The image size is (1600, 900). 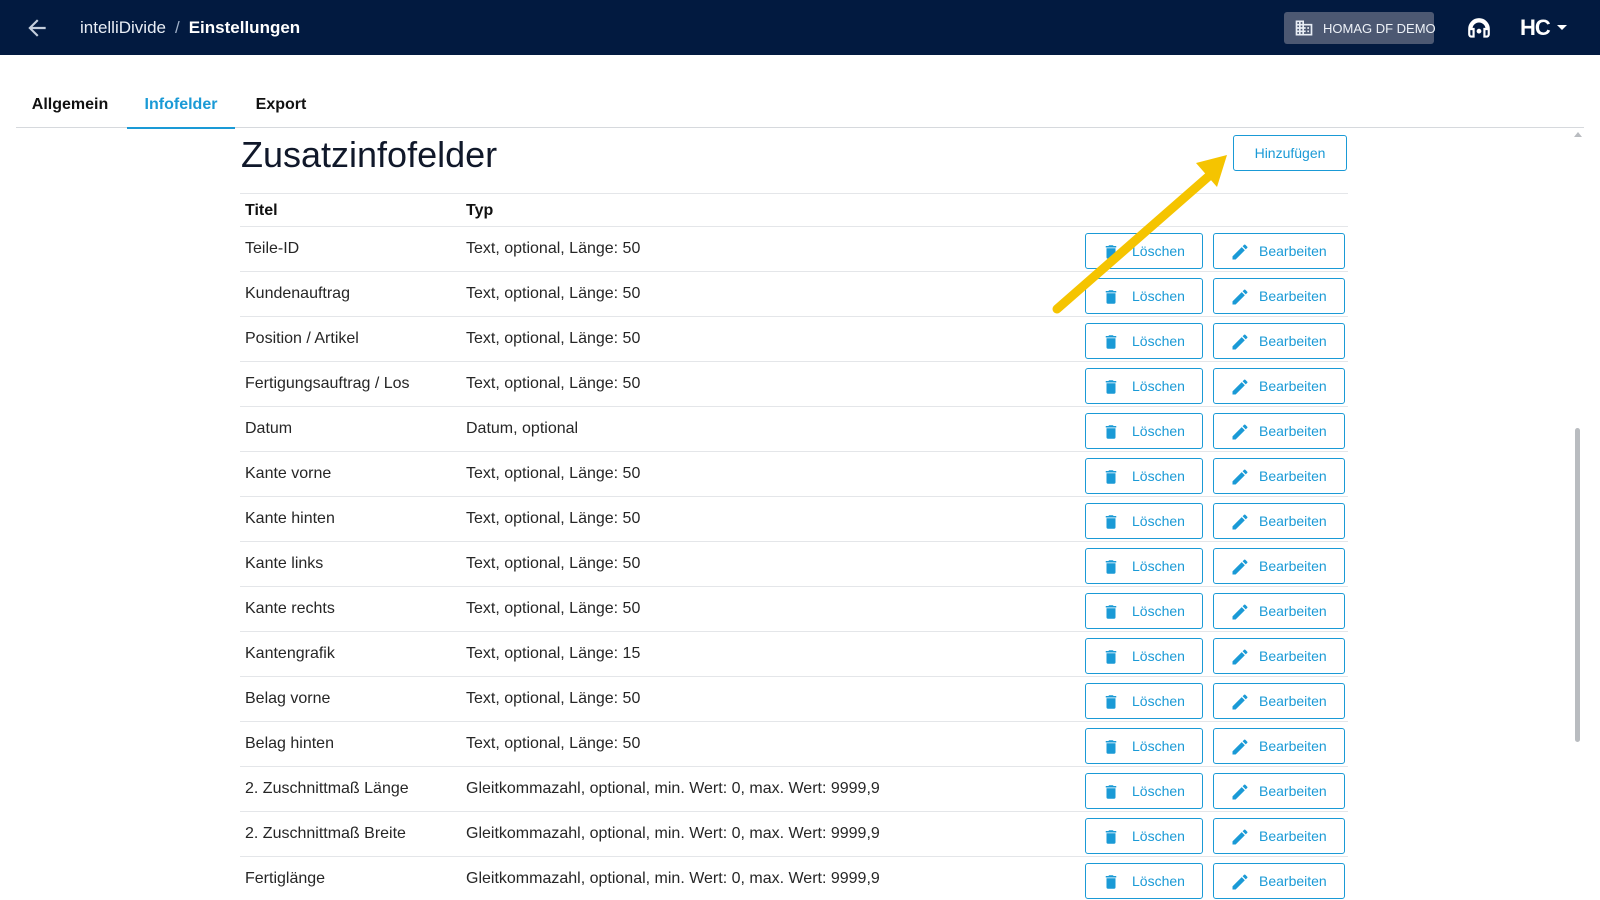 What do you see at coordinates (1577, 585) in the screenshot?
I see `scrollbar-thumb` at bounding box center [1577, 585].